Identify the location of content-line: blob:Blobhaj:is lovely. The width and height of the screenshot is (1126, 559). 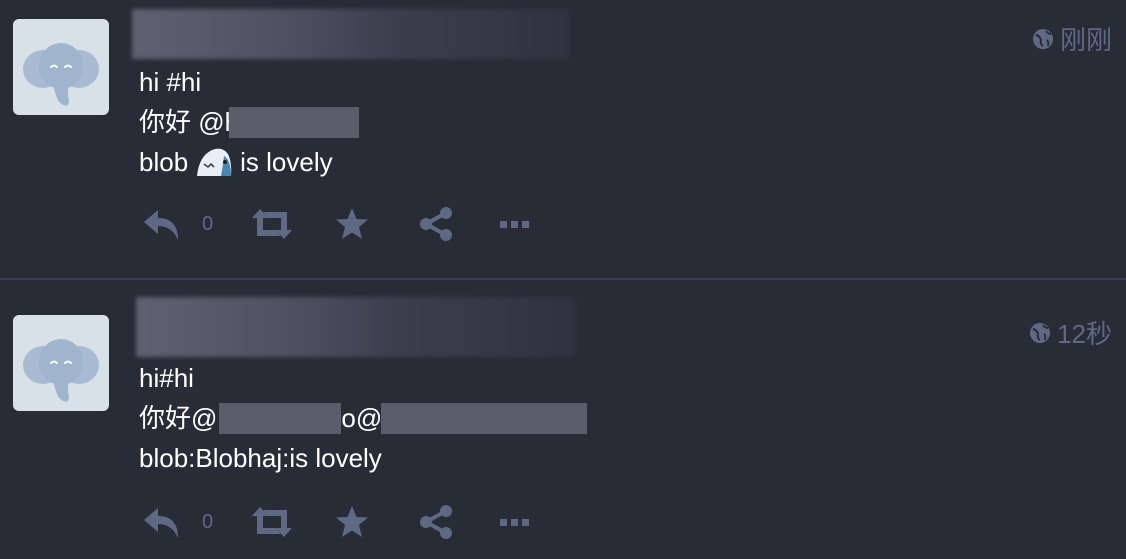
(363, 458).